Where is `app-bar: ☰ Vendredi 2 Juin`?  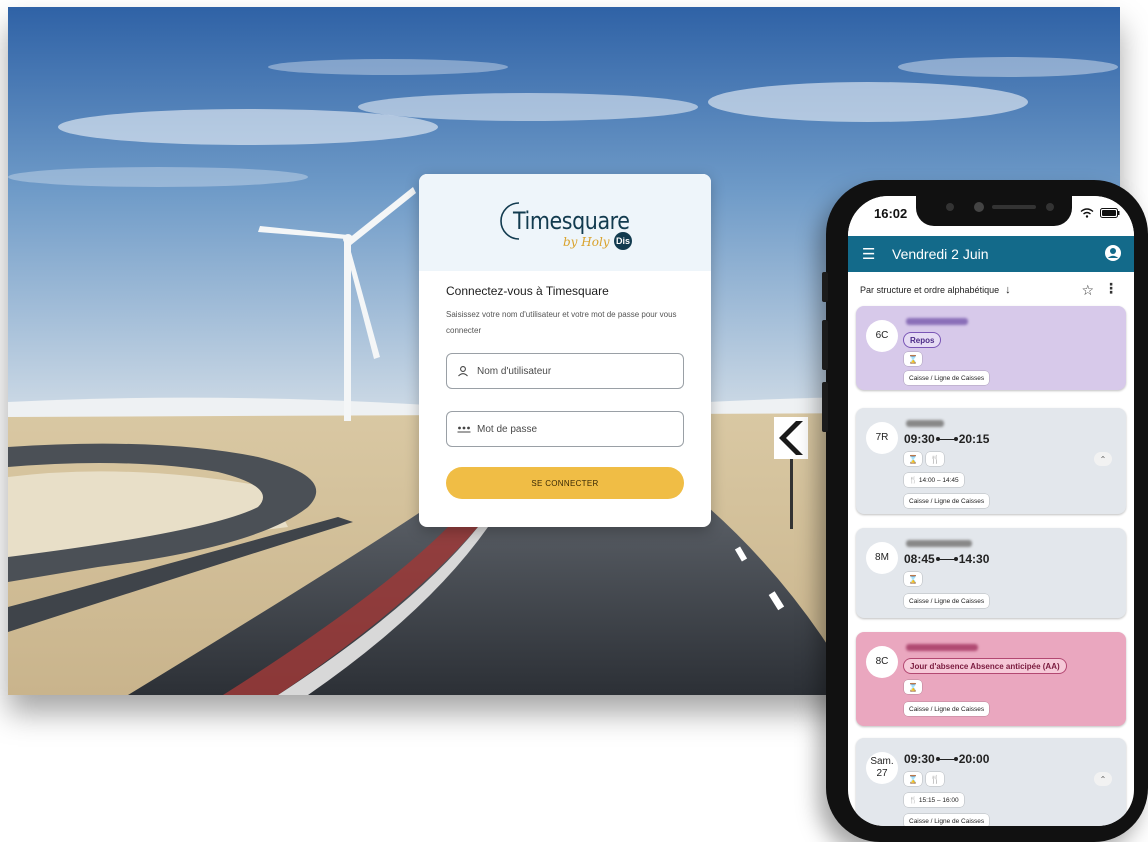
app-bar: ☰ Vendredi 2 Juin is located at coordinates (991, 254).